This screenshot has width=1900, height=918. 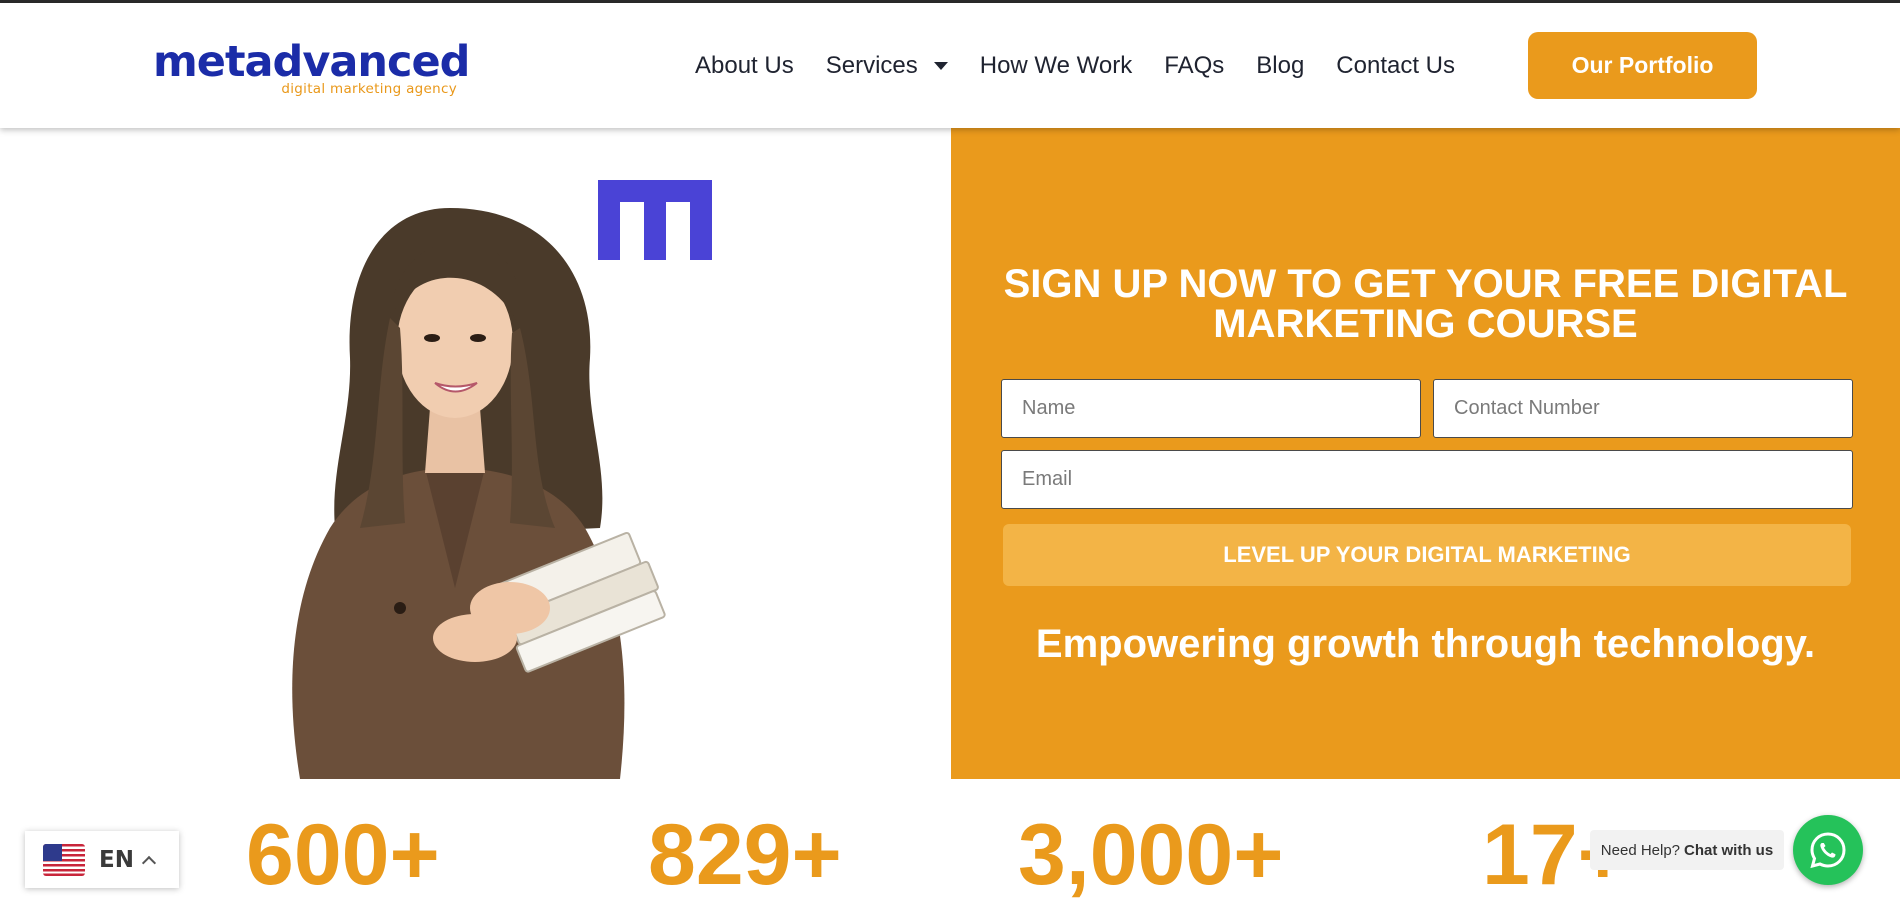 I want to click on chat-prefix: Need Help?, so click(x=1640, y=850).